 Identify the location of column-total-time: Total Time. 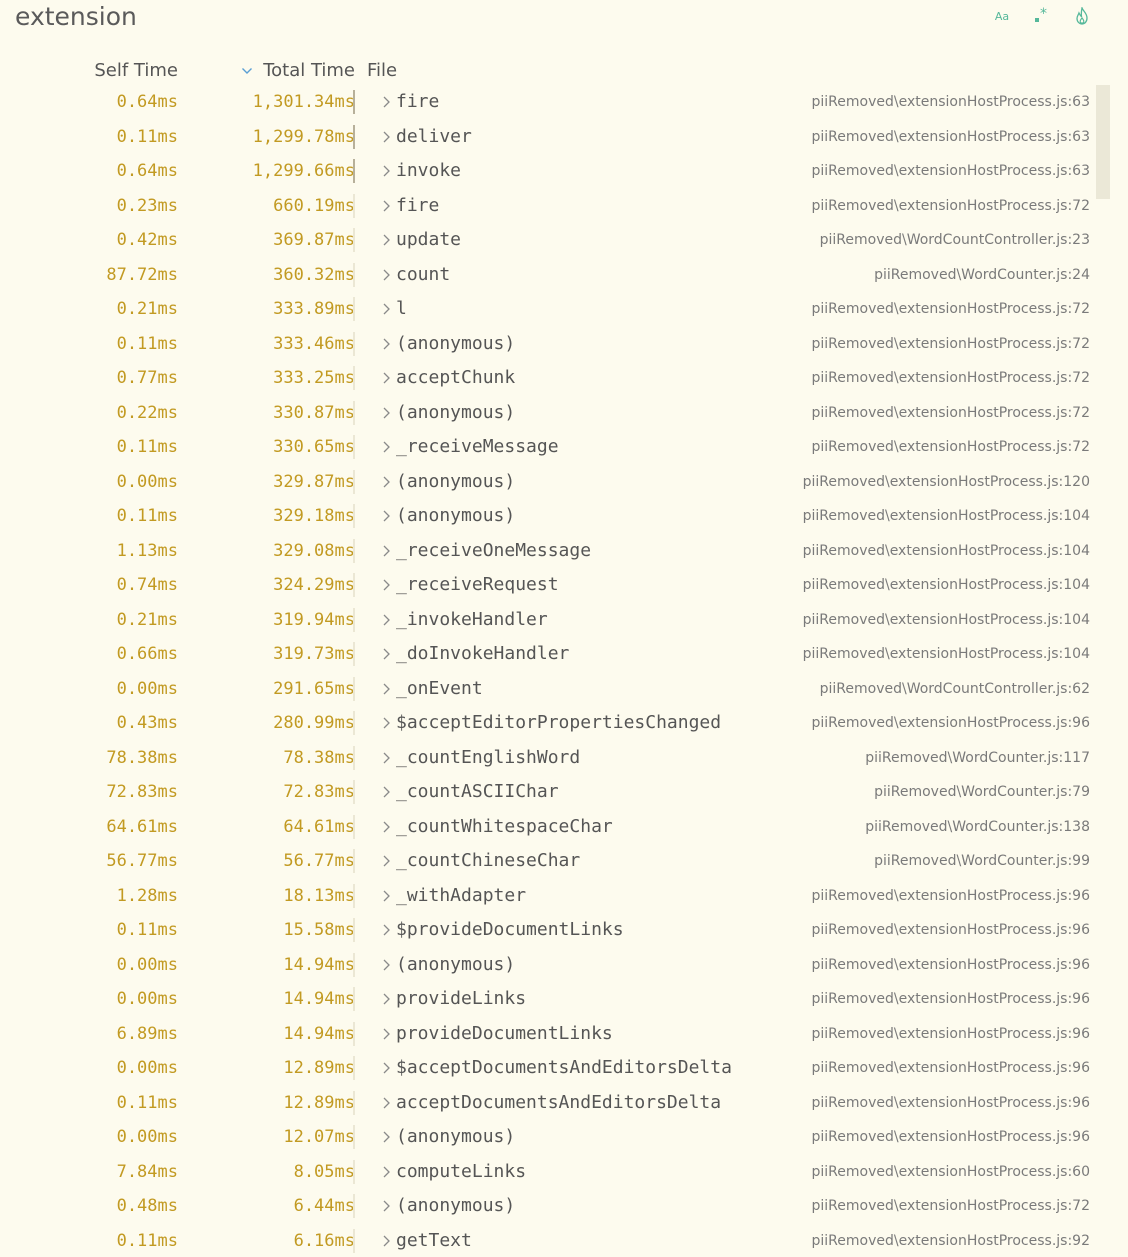
(298, 71).